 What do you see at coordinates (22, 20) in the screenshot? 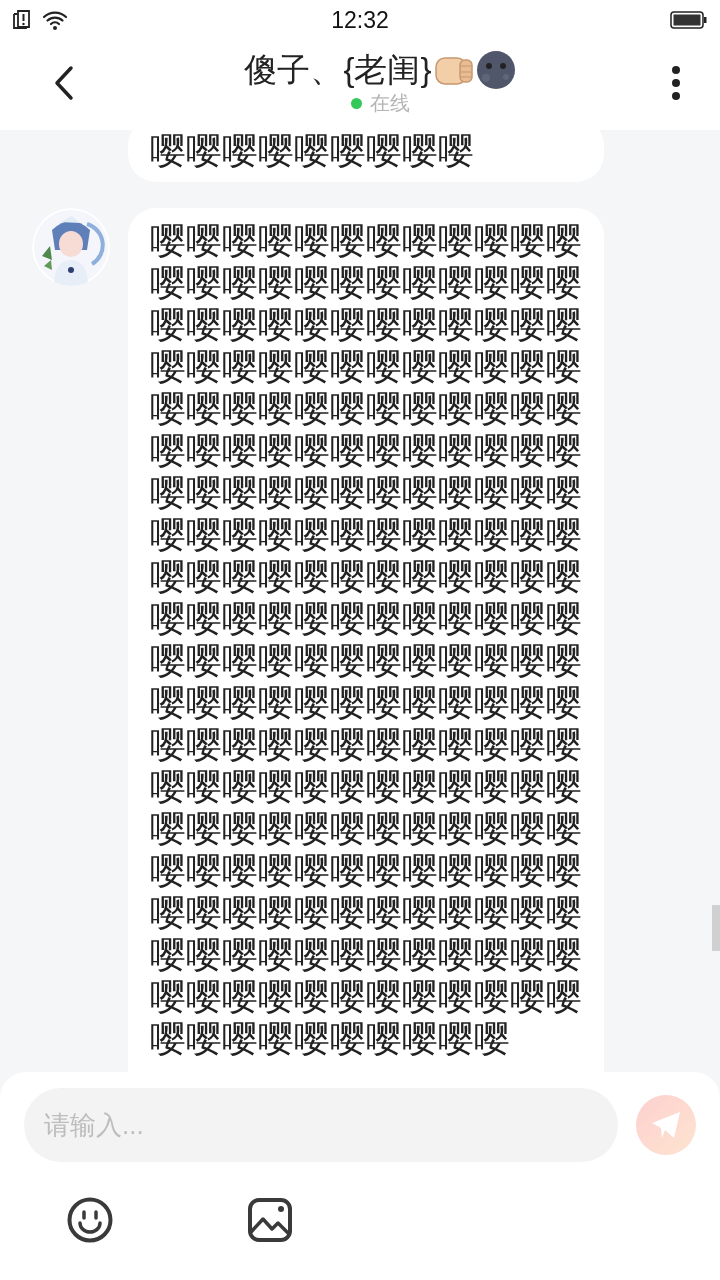
I see `sim-alert-icon` at bounding box center [22, 20].